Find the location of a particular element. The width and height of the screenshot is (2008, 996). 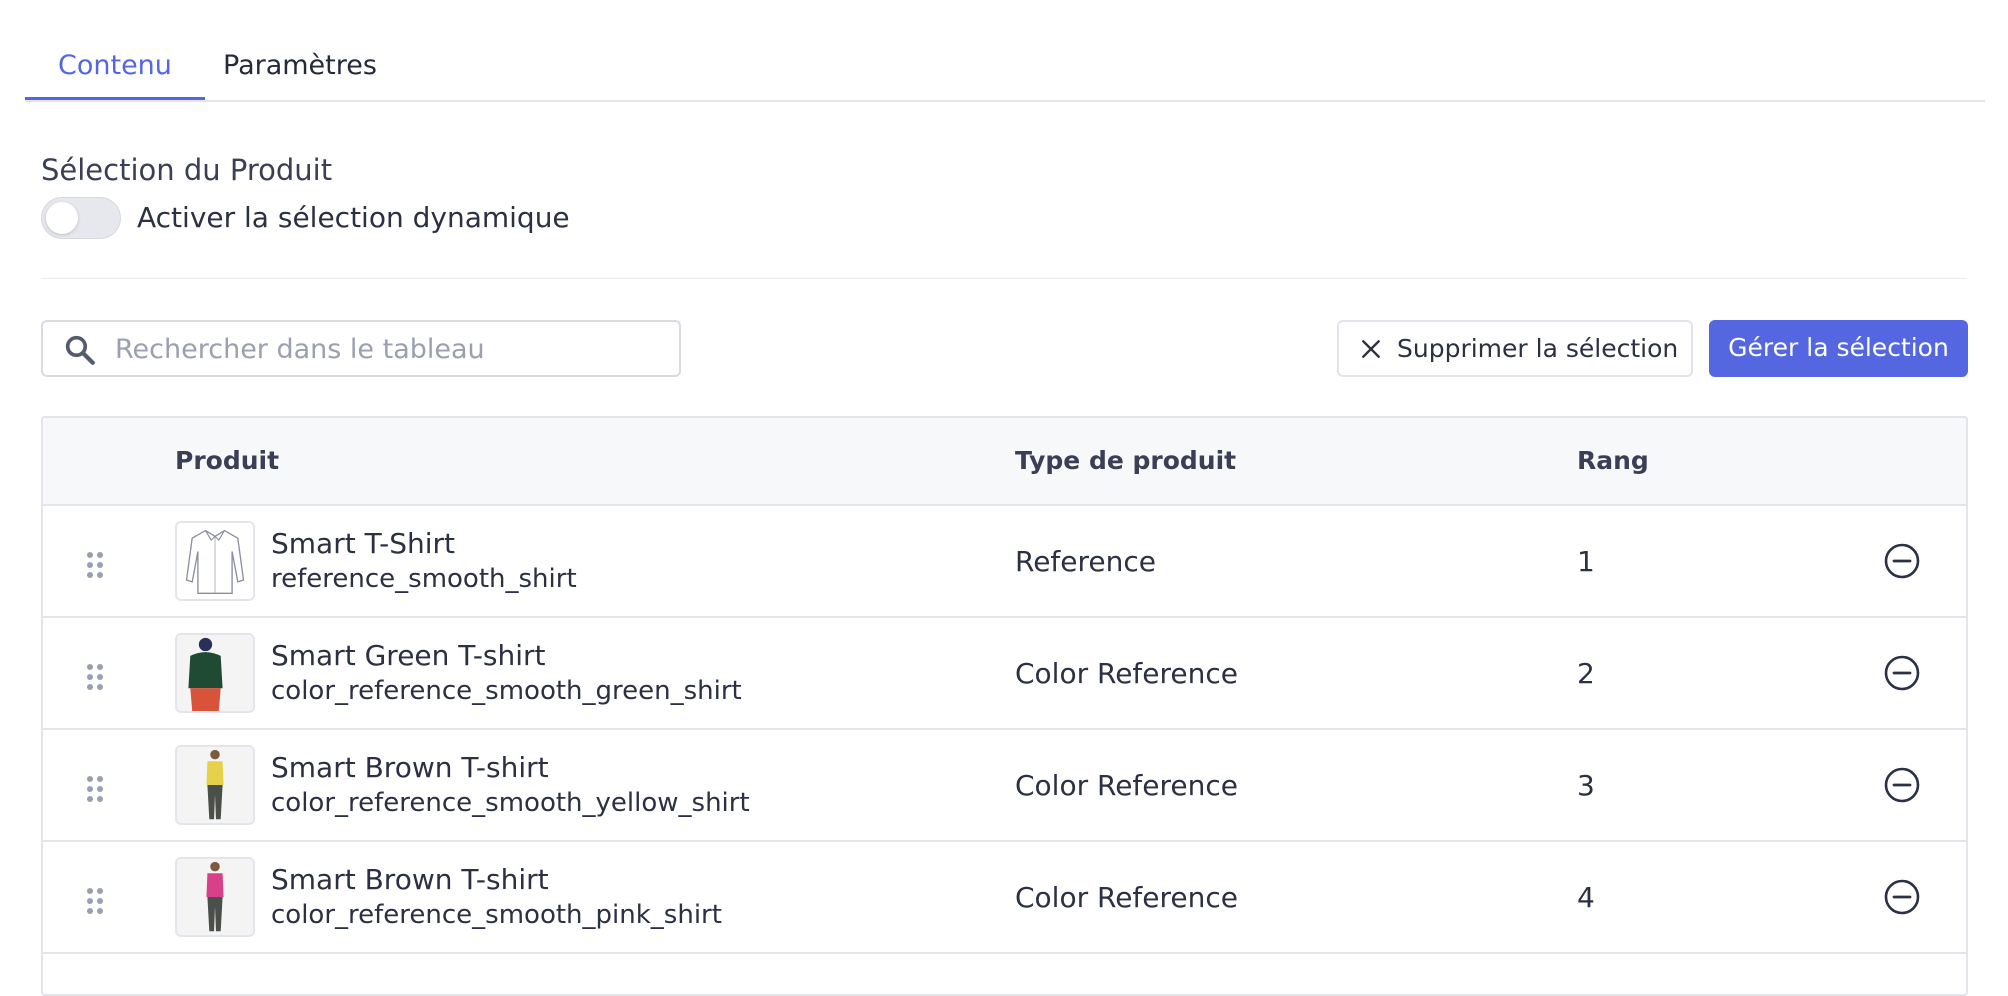

search-box is located at coordinates (361, 348).